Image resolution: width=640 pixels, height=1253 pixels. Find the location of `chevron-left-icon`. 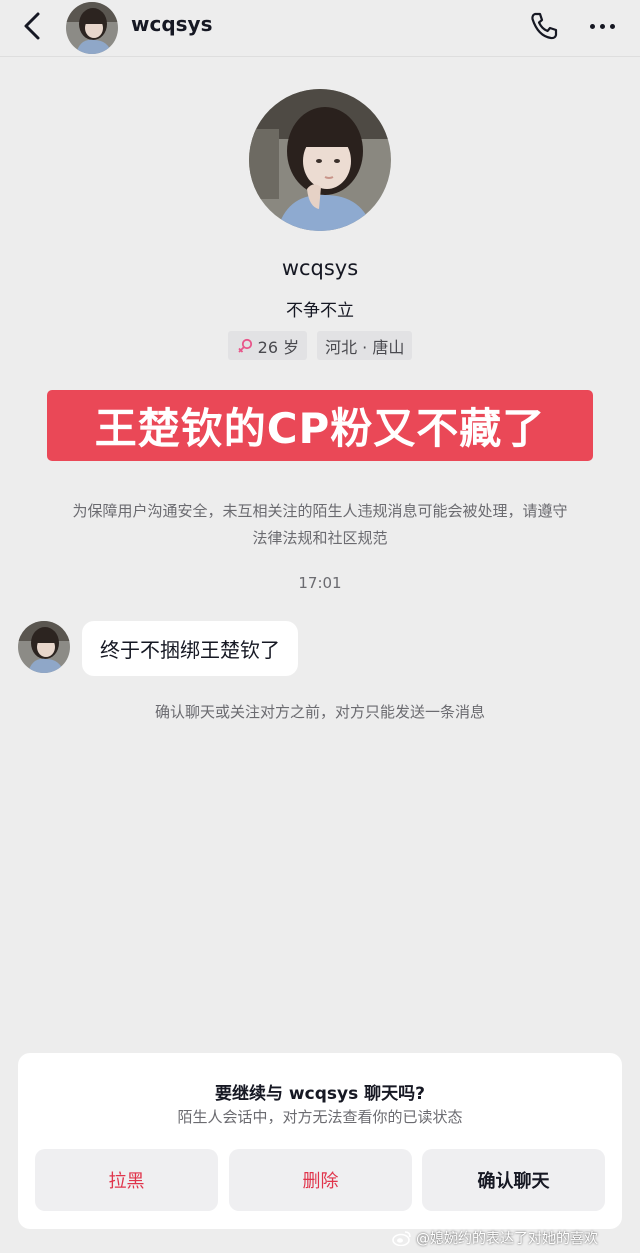

chevron-left-icon is located at coordinates (32, 26).